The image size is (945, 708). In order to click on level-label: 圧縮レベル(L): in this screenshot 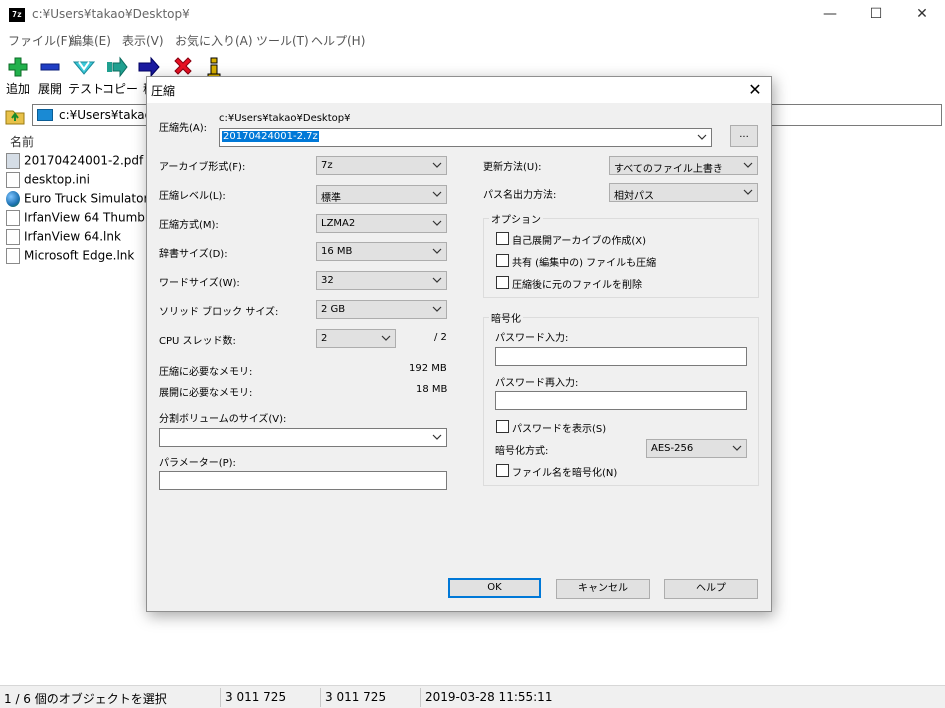, I will do `click(192, 196)`.